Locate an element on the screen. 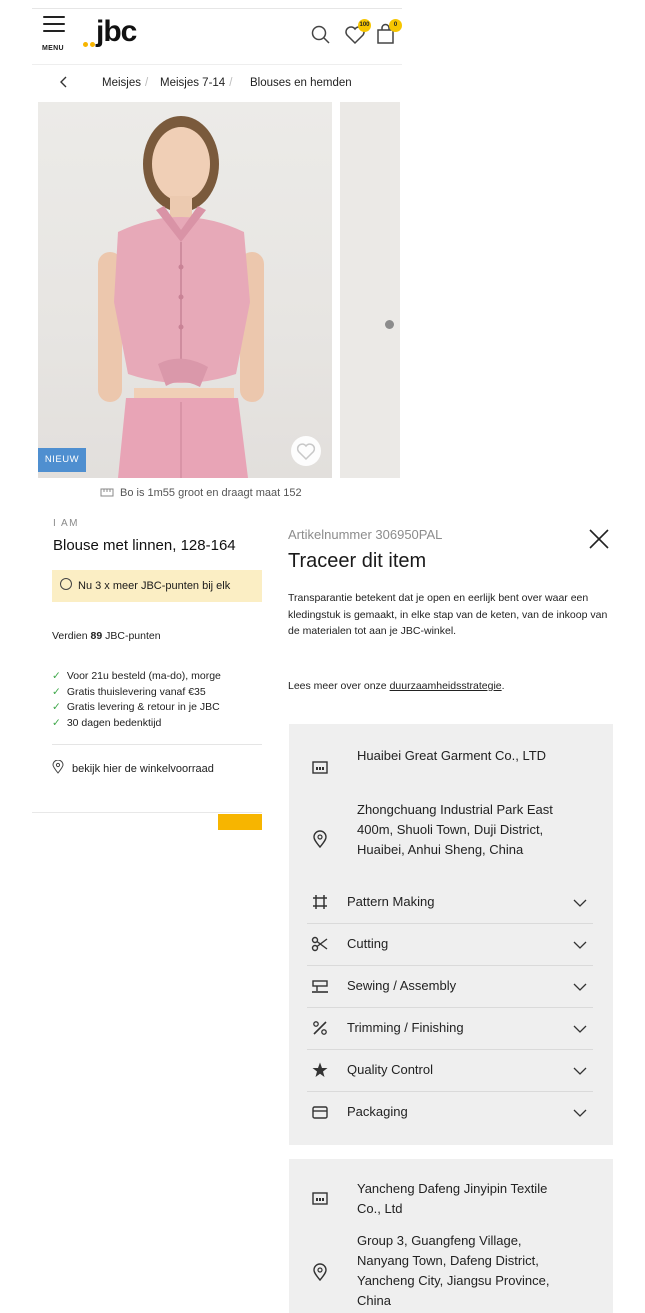 The height and width of the screenshot is (1313, 645). step-quality-control: Quality Control is located at coordinates (450, 1071).